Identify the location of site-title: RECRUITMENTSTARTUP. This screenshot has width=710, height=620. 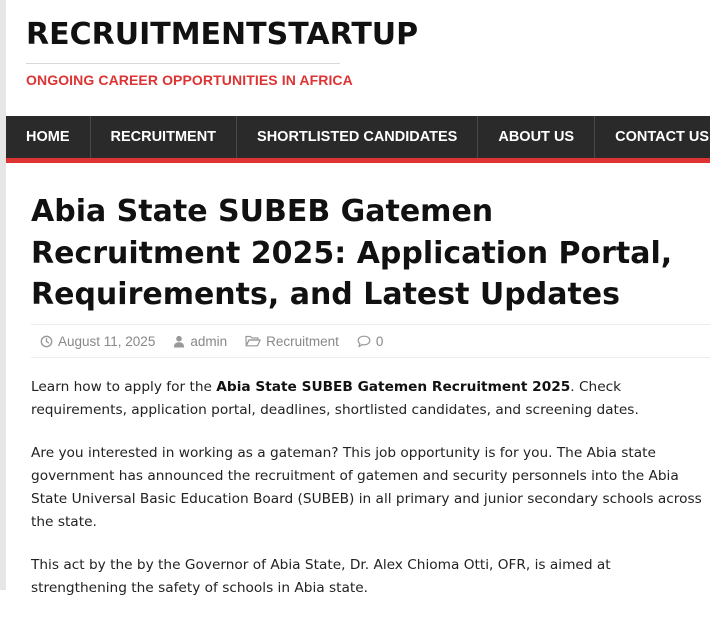
(222, 35).